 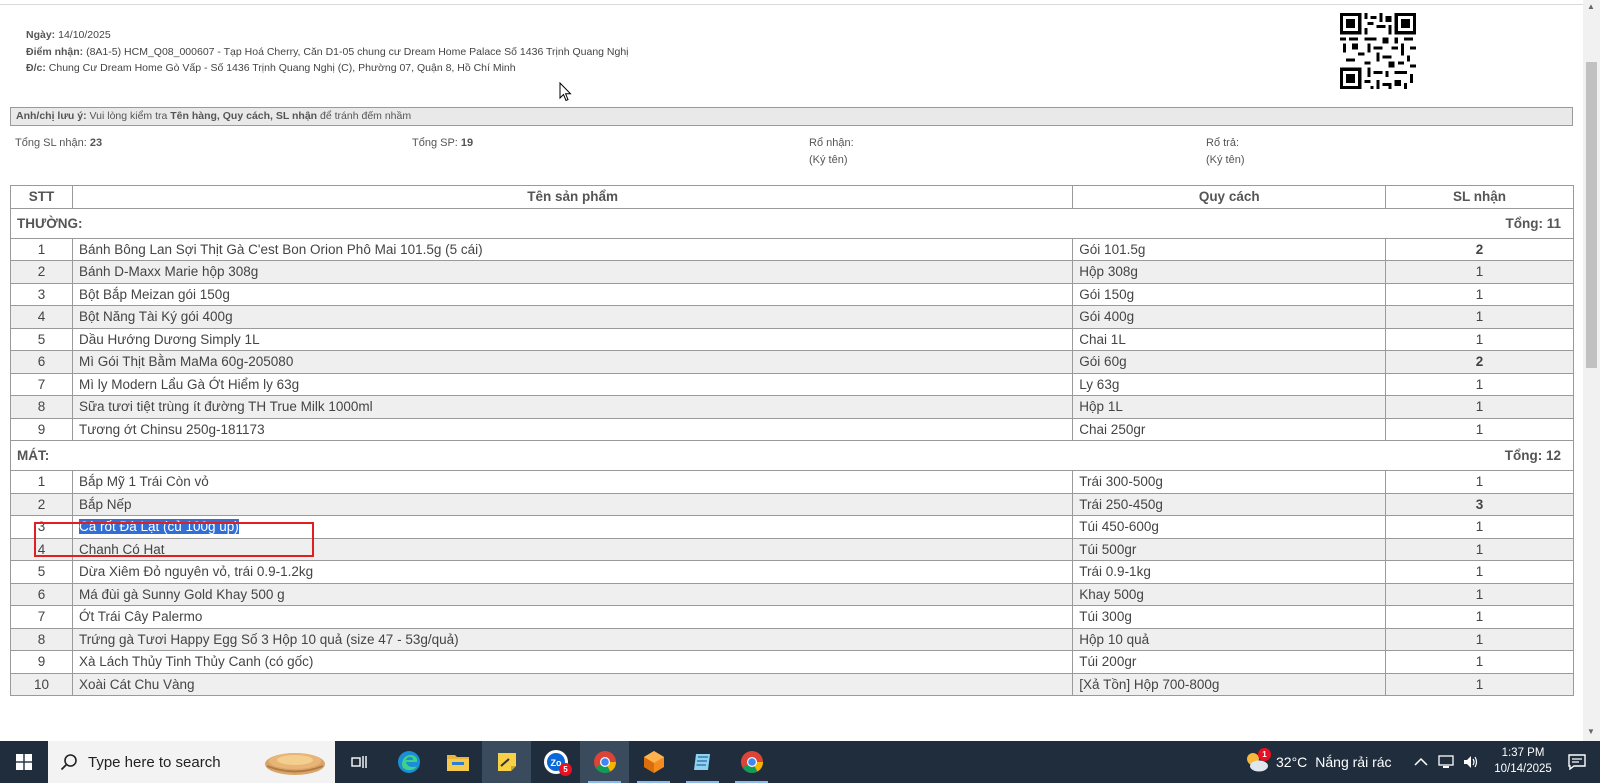 I want to click on group-total: Tổng: 12, so click(x=1479, y=455).